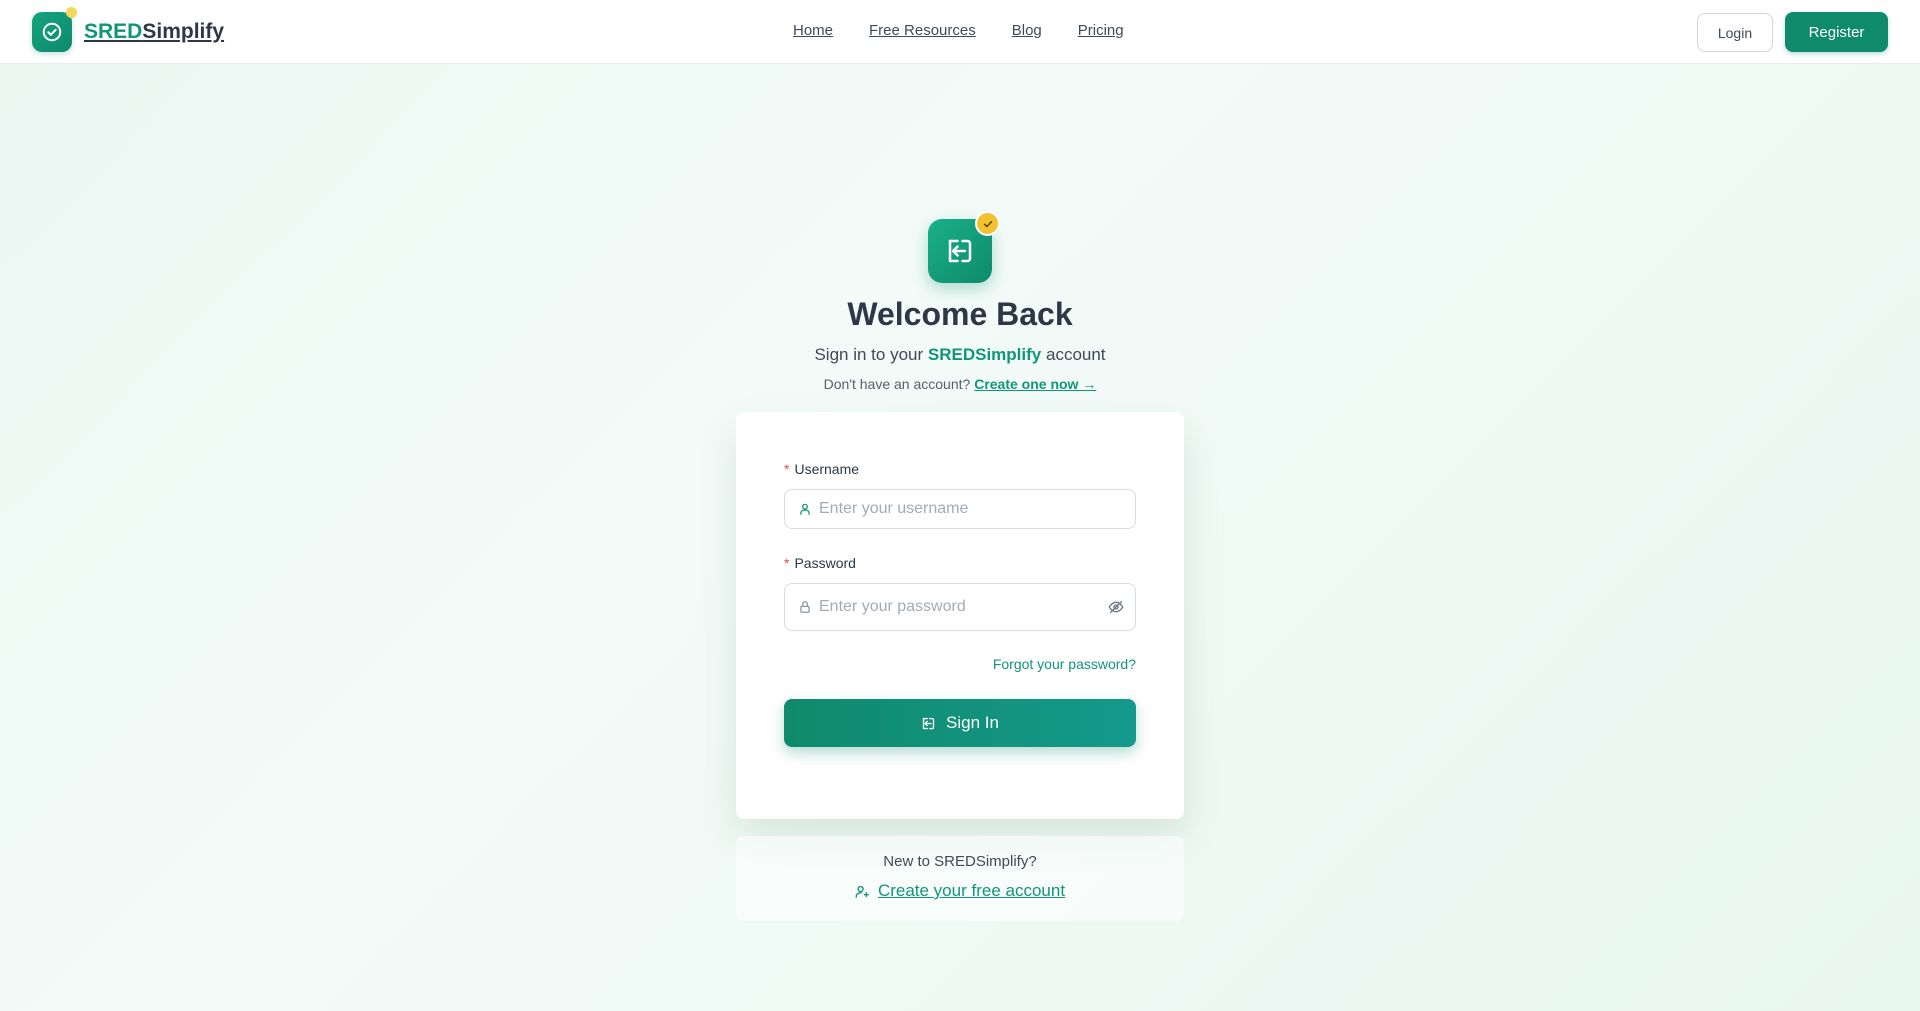 The image size is (1920, 1011). I want to click on user-plus-icon, so click(862, 891).